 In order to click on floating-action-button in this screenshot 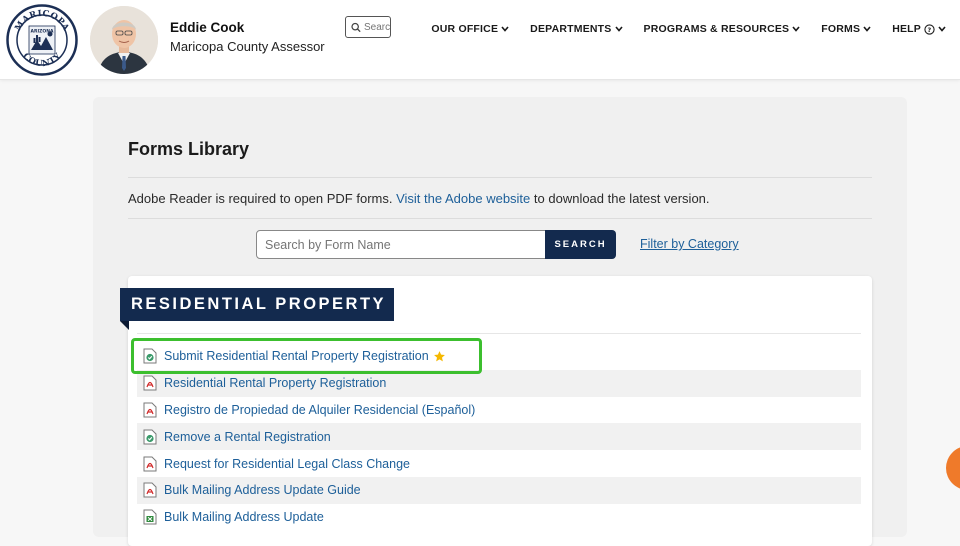, I will do `click(953, 468)`.